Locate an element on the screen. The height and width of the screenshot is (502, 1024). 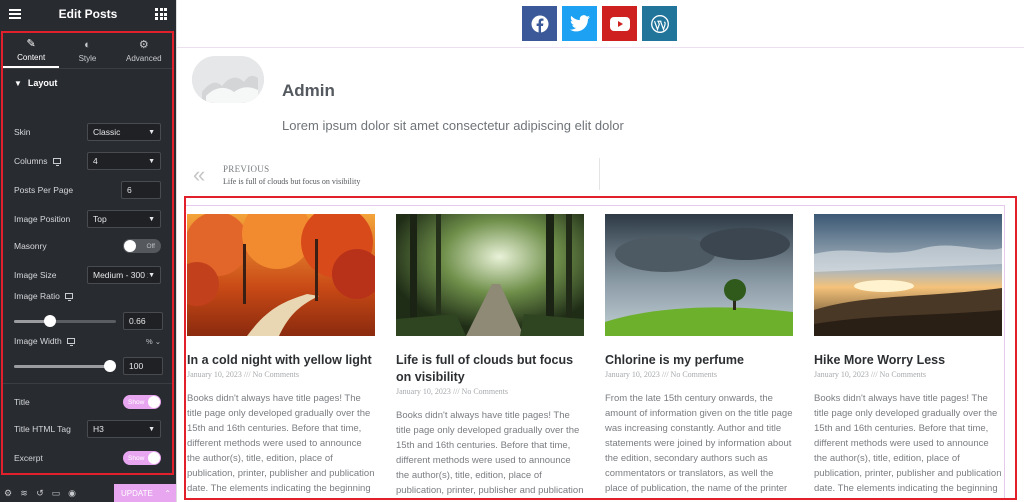
post-title: In a cold night with yellow light is located at coordinates (281, 360).